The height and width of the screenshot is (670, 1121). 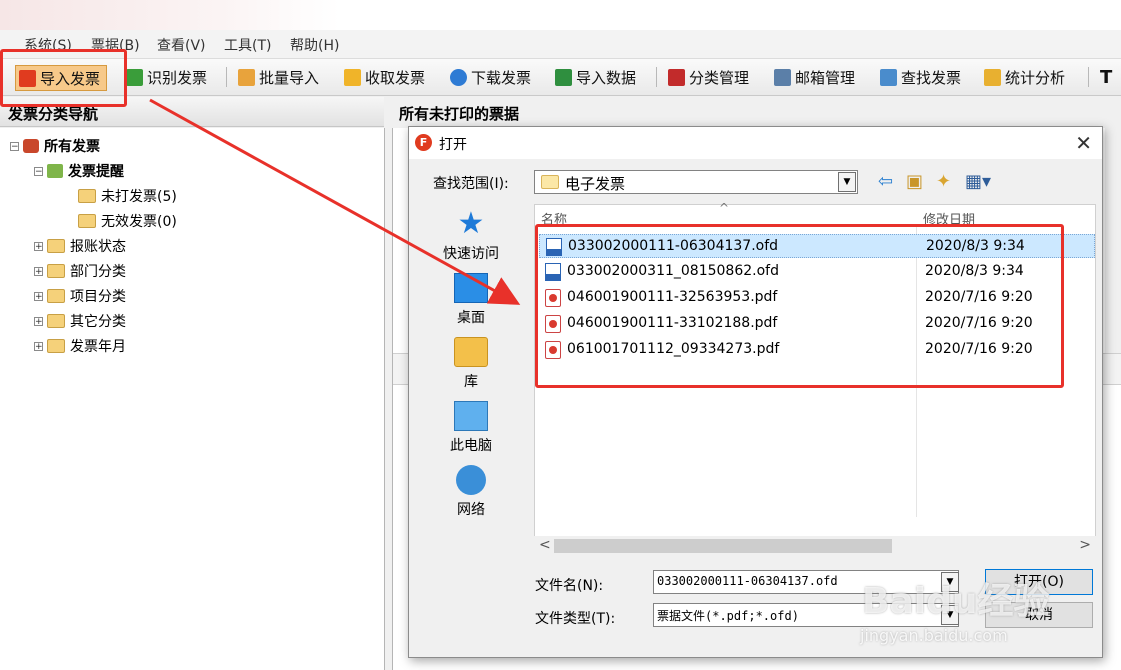 What do you see at coordinates (335, 201) in the screenshot?
I see `annotation-arrow` at bounding box center [335, 201].